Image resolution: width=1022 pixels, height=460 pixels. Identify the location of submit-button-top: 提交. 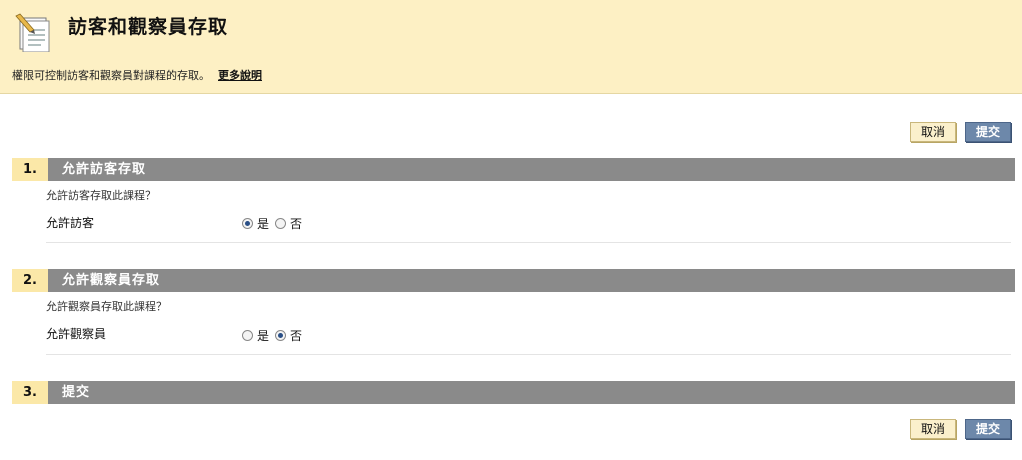
(988, 132).